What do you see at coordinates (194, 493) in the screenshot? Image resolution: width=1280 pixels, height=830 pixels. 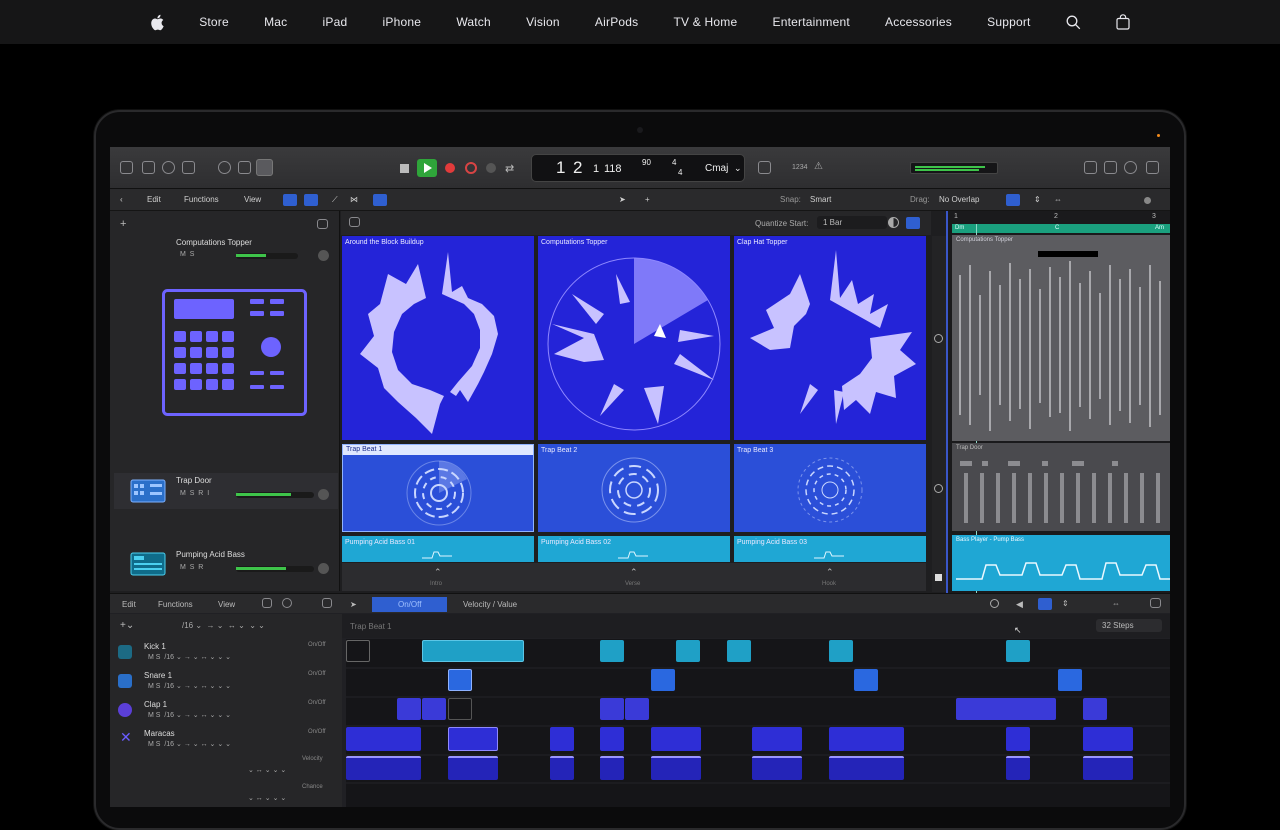 I see `track-msri-controls: M S R I` at bounding box center [194, 493].